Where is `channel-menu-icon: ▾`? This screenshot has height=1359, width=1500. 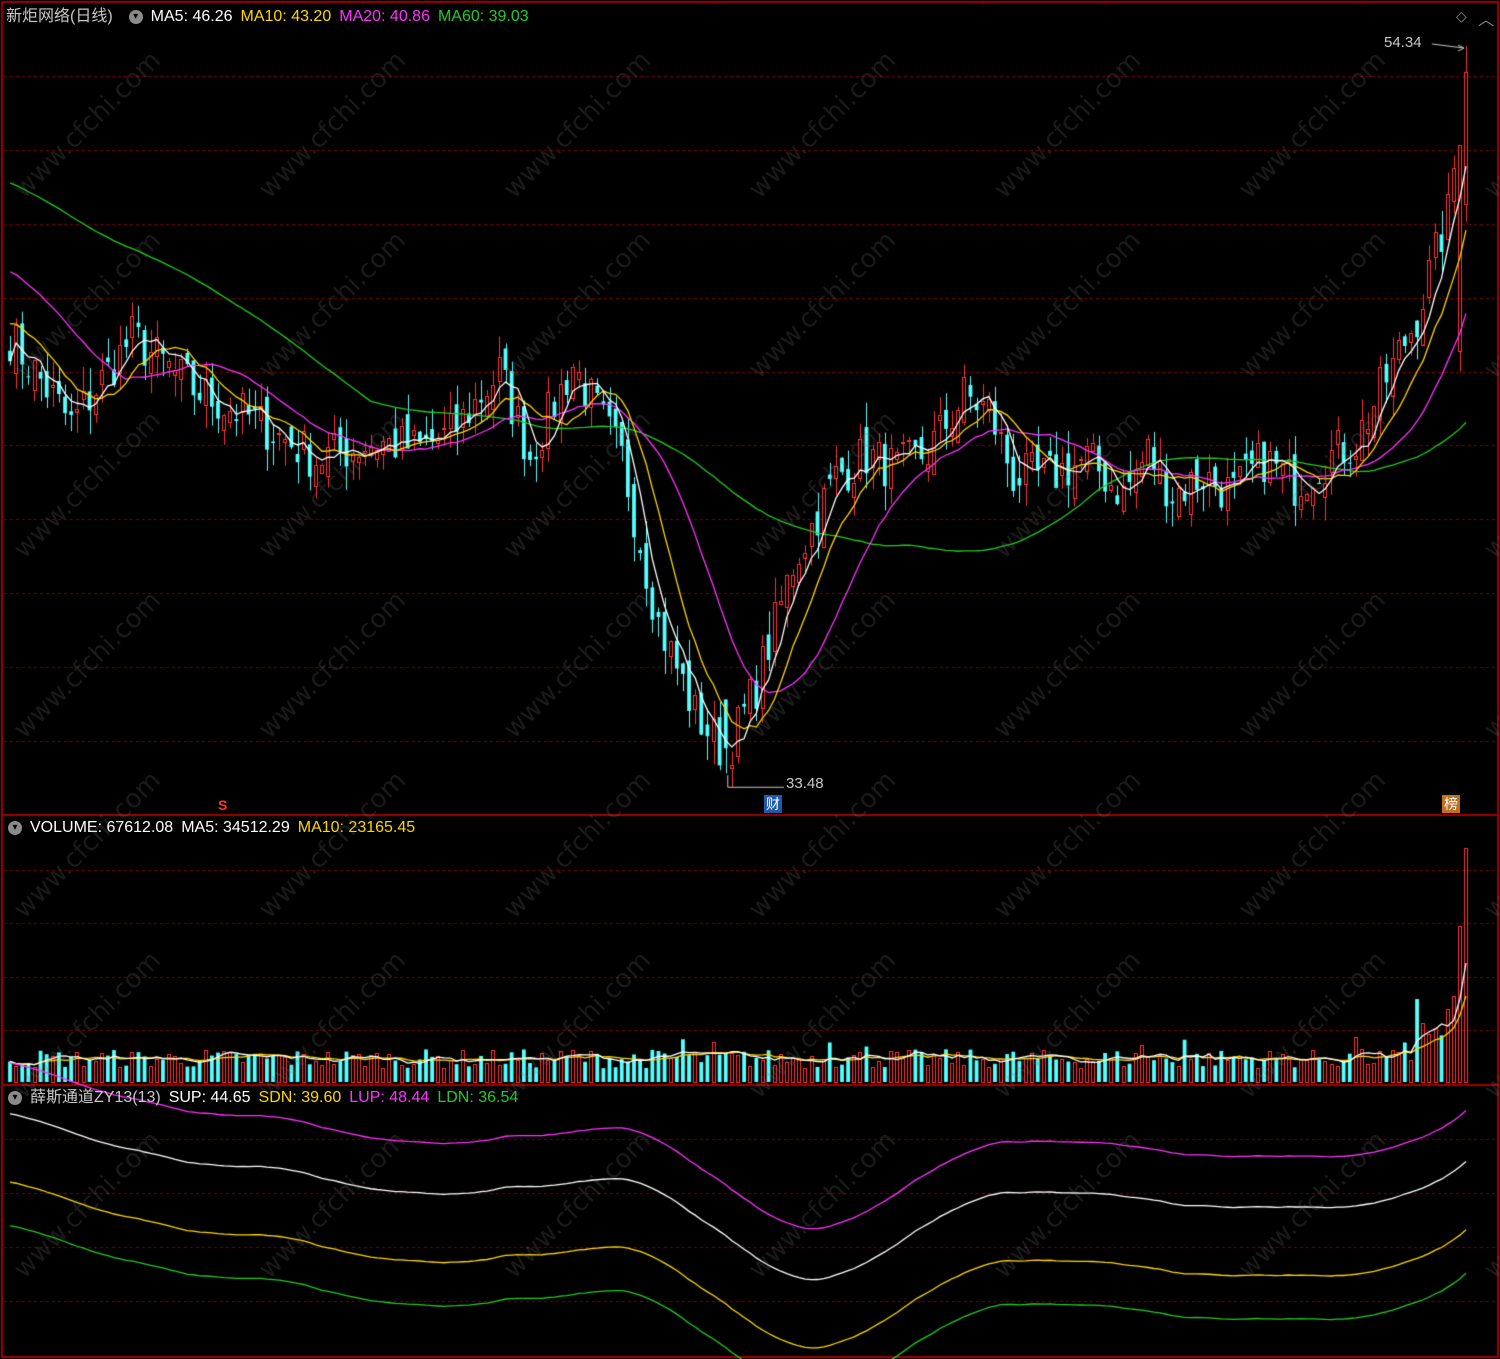
channel-menu-icon: ▾ is located at coordinates (15, 1098).